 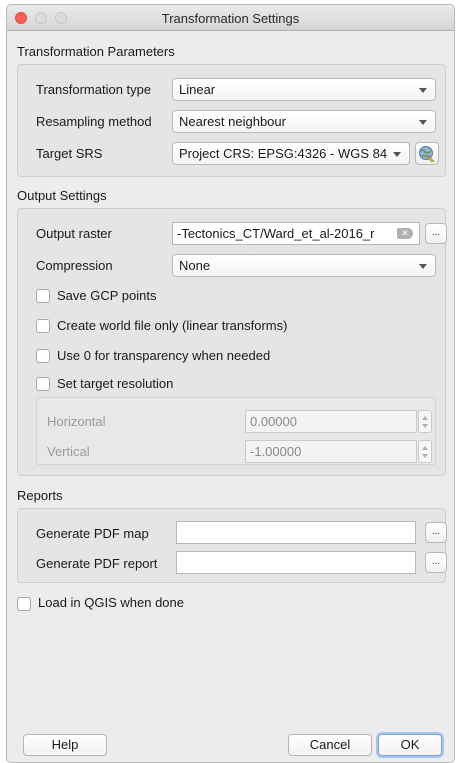 What do you see at coordinates (283, 153) in the screenshot?
I see `target-srs-value: Project CRS: EPSG:4326 - WGS 84` at bounding box center [283, 153].